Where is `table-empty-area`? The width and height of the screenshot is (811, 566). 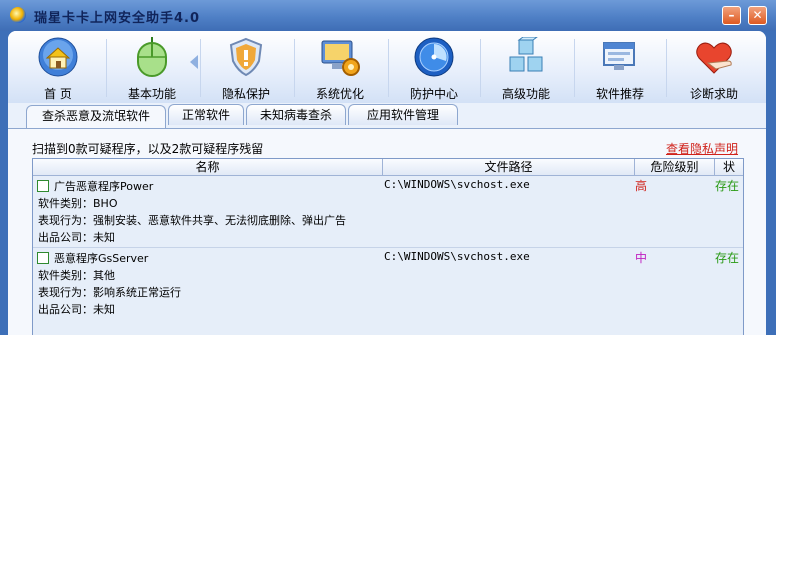 table-empty-area is located at coordinates (388, 327).